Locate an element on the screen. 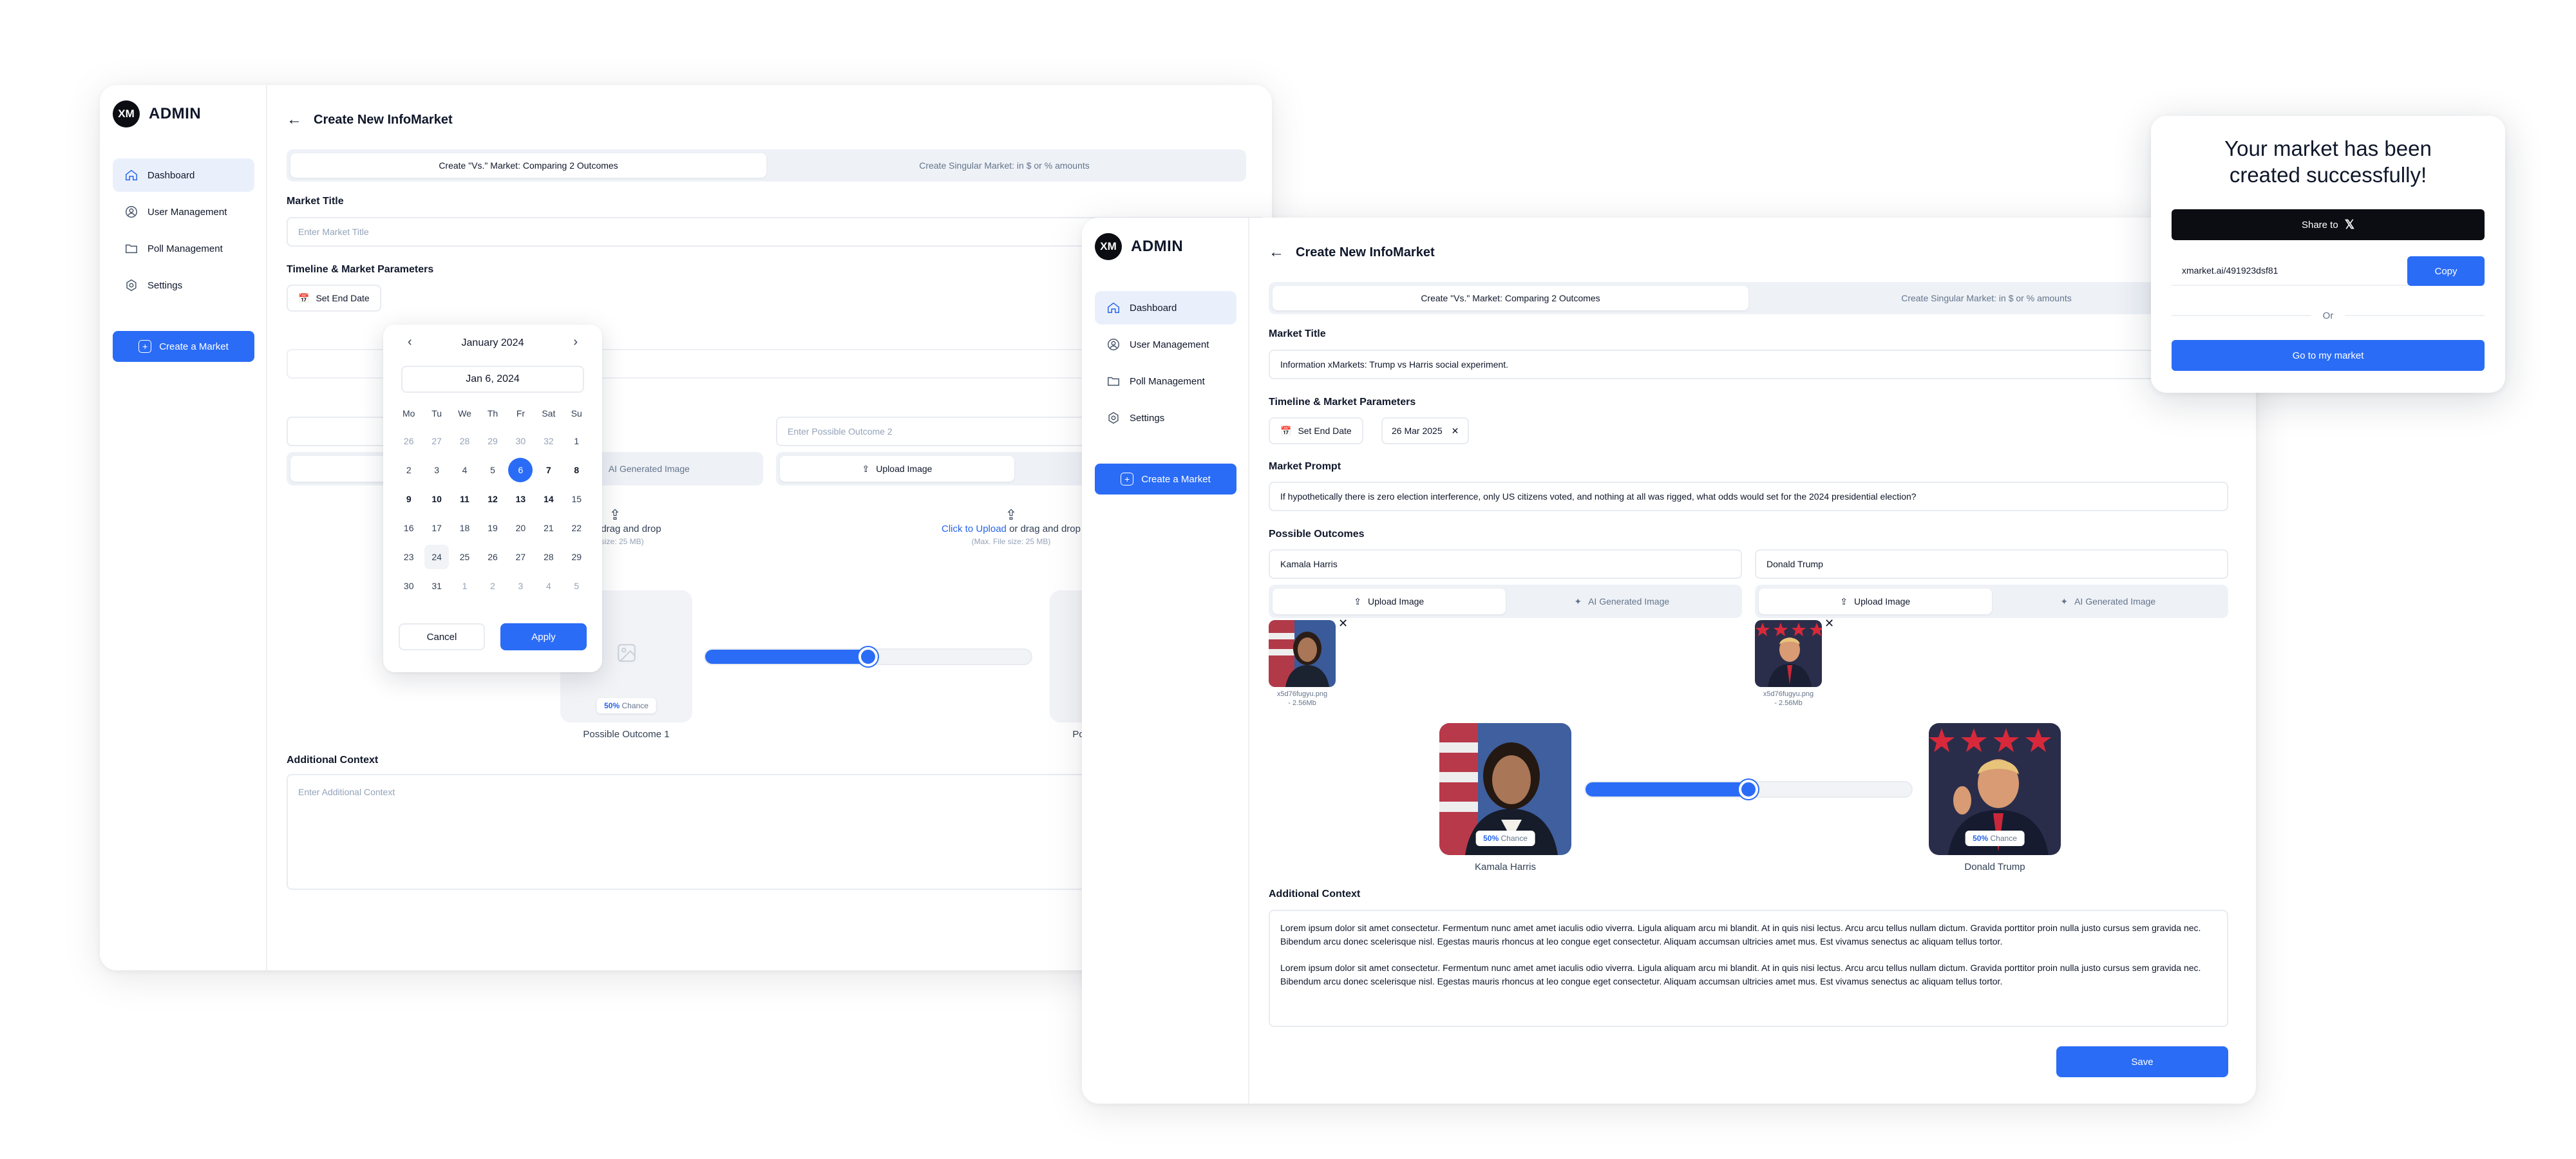 This screenshot has width=2576, height=1159. sidebar-item-label: Settings is located at coordinates (165, 285).